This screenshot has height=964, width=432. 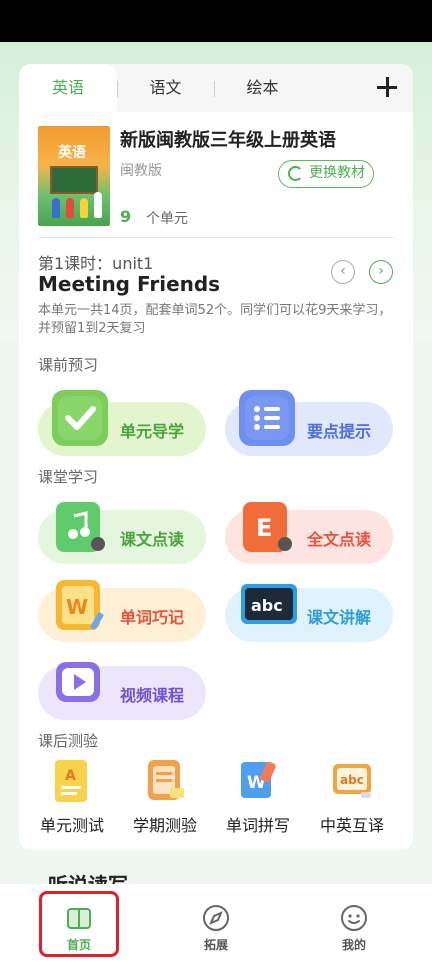 What do you see at coordinates (152, 431) in the screenshot?
I see `unit-guide-label: 单元导学` at bounding box center [152, 431].